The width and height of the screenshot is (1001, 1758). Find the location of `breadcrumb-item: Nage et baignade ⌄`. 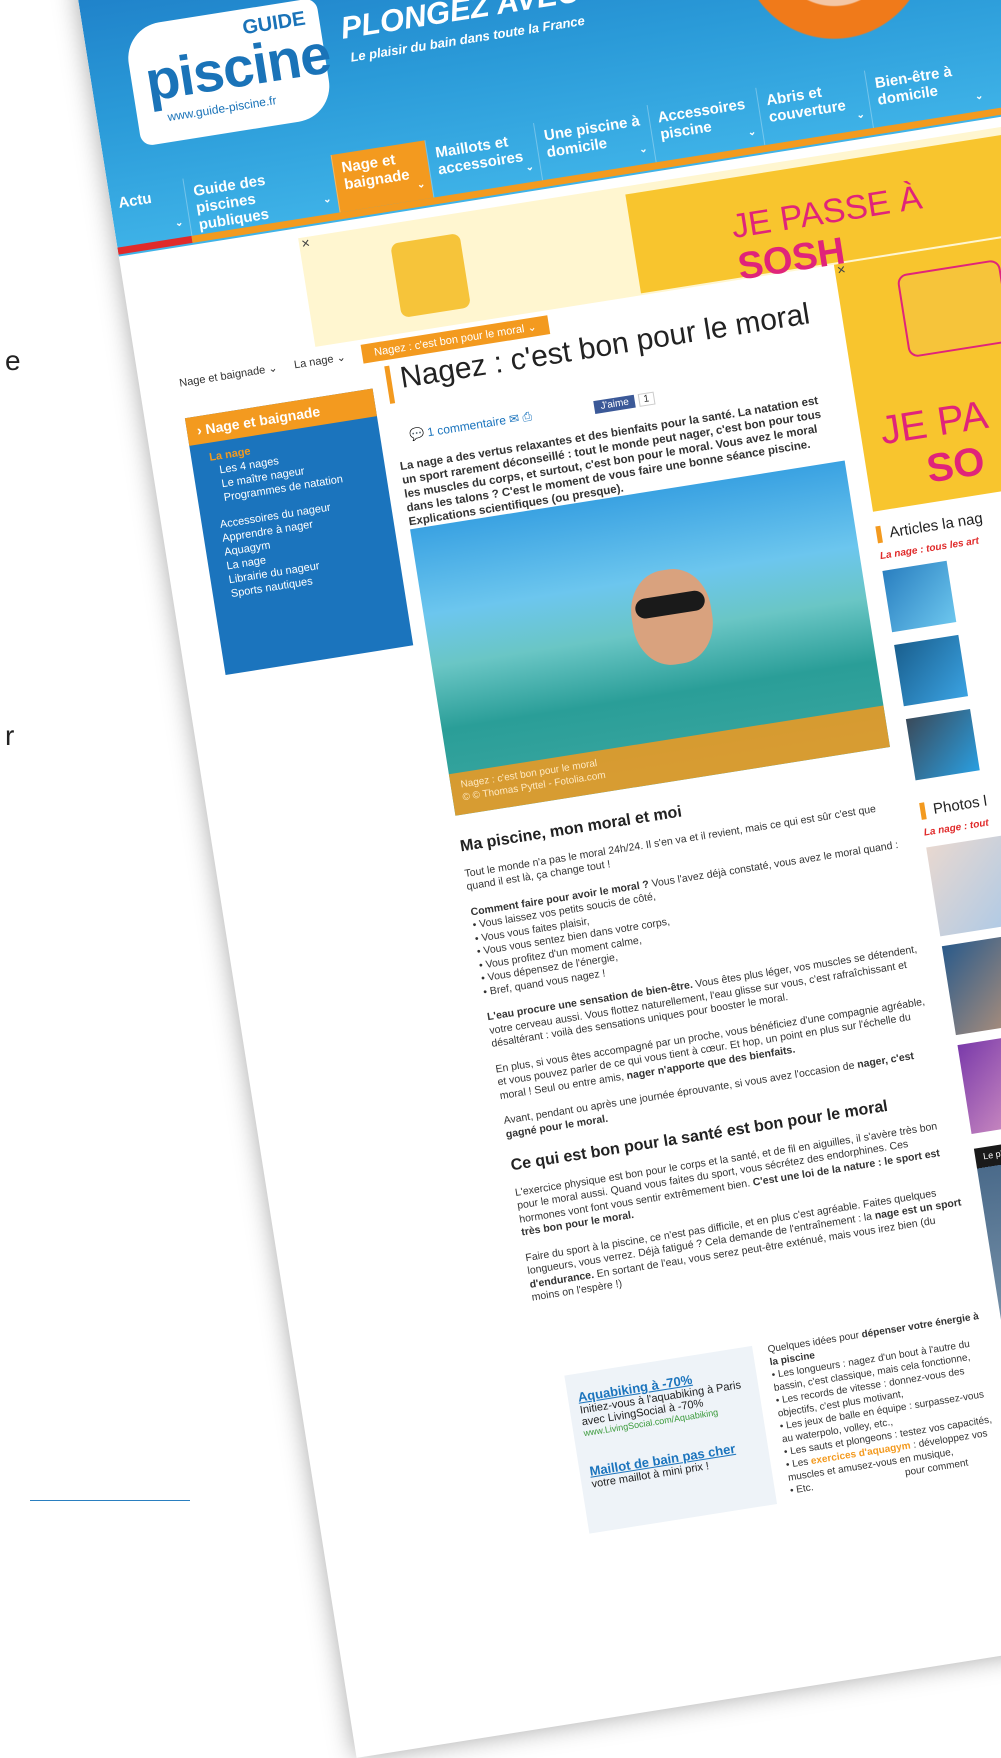

breadcrumb-item: Nage et baignade ⌄ is located at coordinates (228, 375).